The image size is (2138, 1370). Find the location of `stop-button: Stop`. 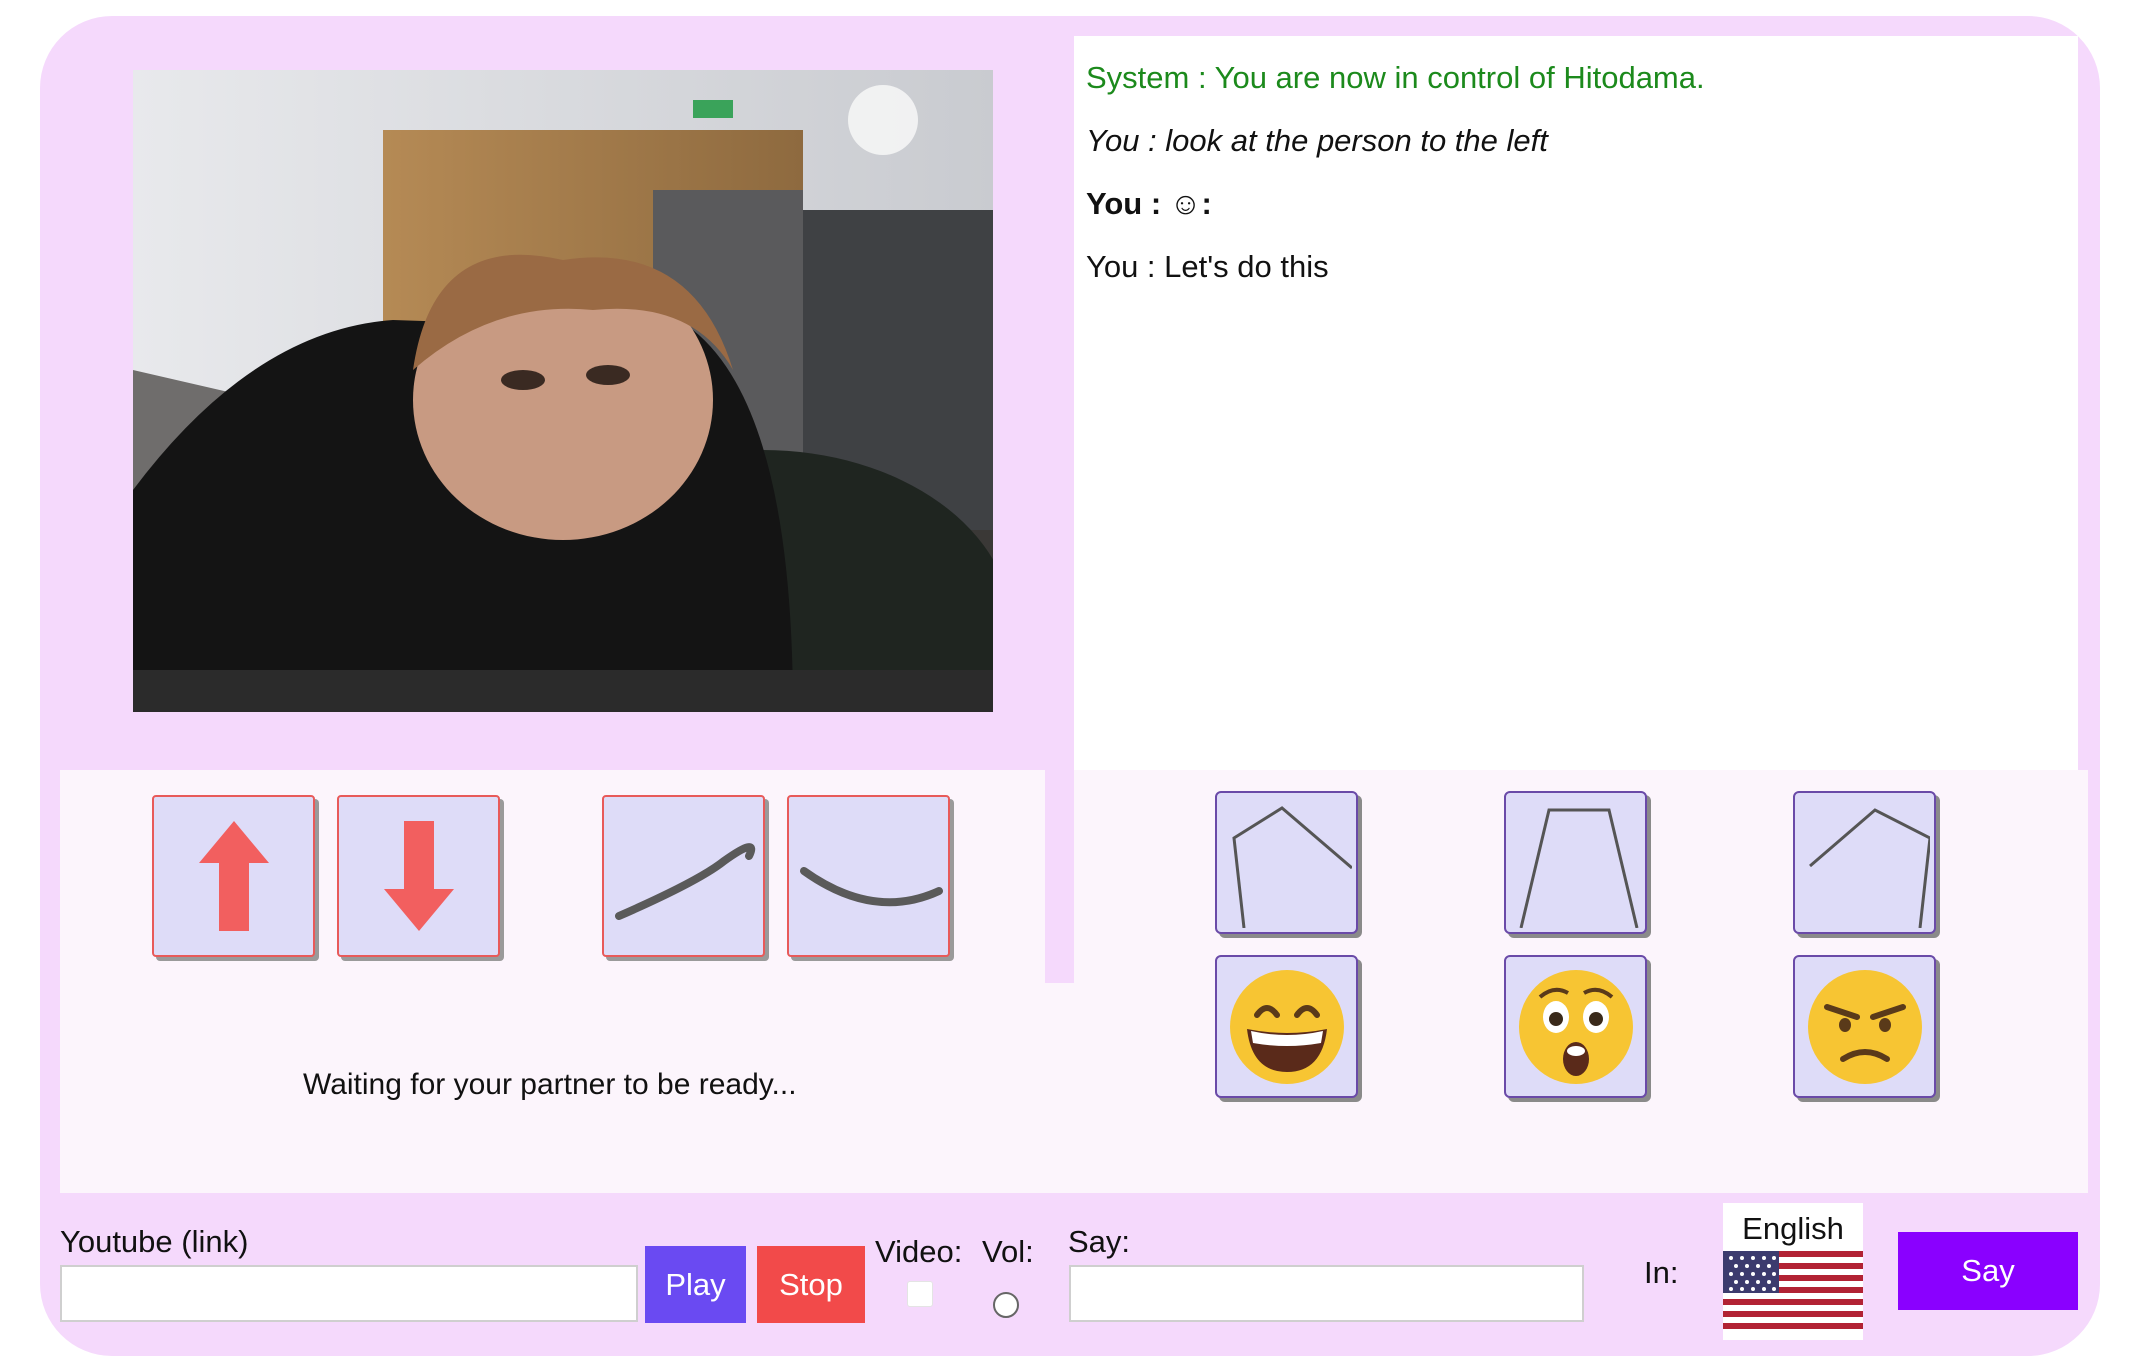

stop-button: Stop is located at coordinates (811, 1284).